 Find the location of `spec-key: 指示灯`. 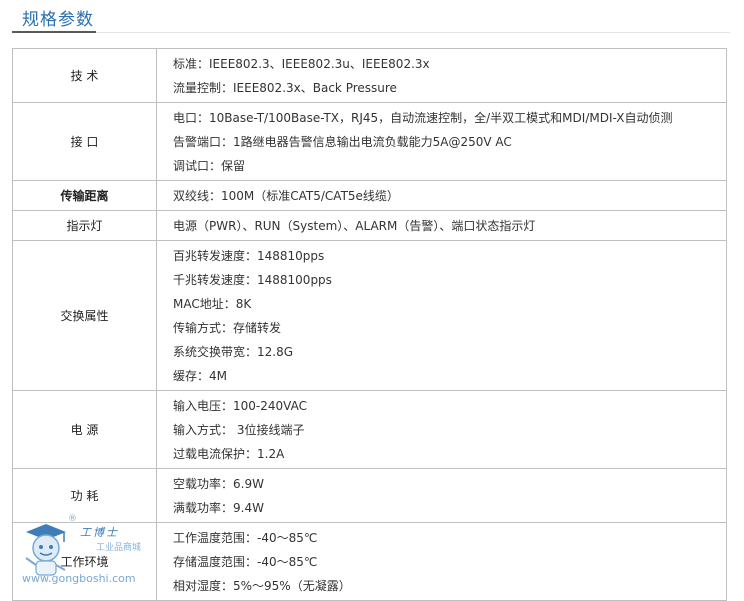

spec-key: 指示灯 is located at coordinates (84, 225).